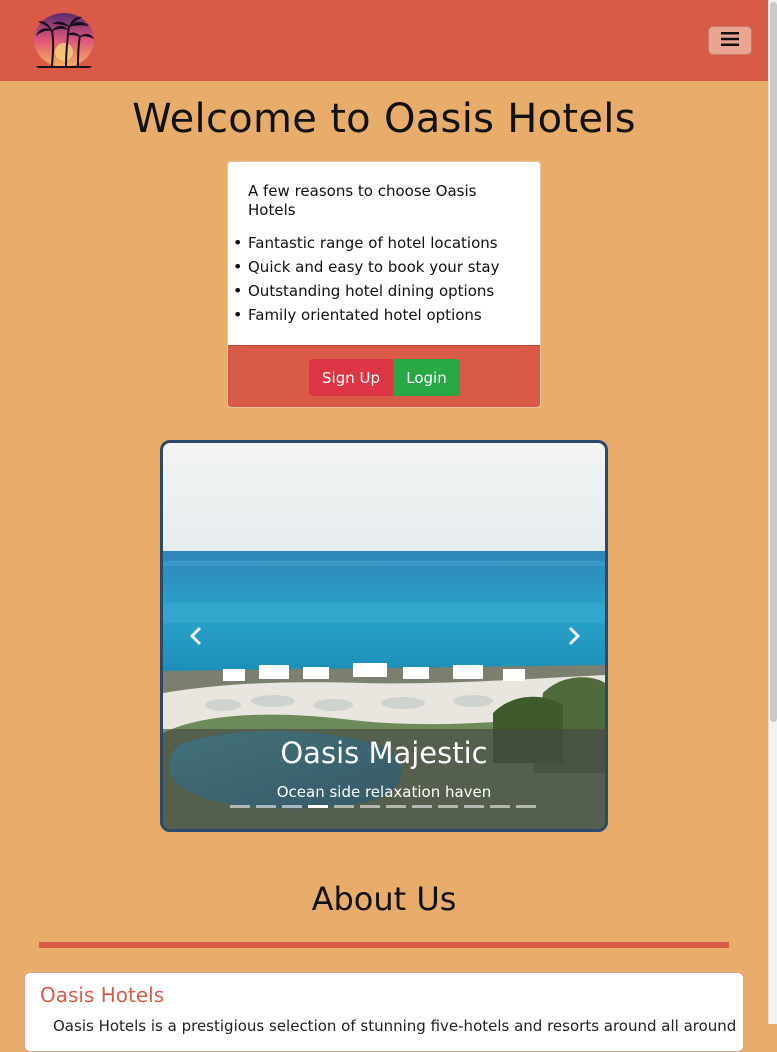 Image resolution: width=777 pixels, height=1052 pixels. I want to click on chevron-right-icon, so click(574, 638).